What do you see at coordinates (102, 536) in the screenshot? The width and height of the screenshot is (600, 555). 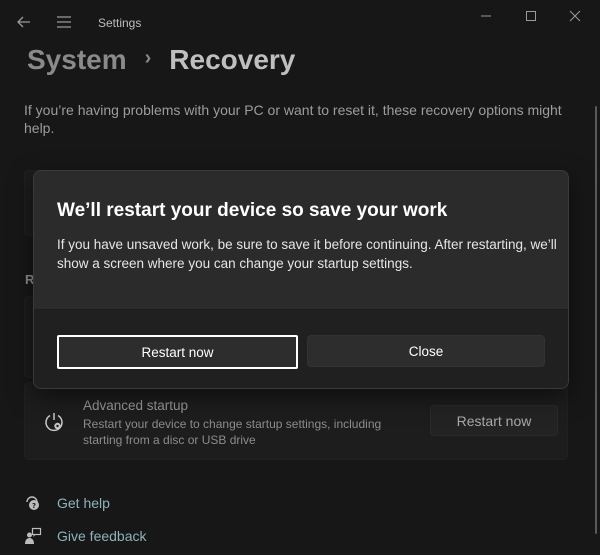 I see `give-feedback-label: Give feedback` at bounding box center [102, 536].